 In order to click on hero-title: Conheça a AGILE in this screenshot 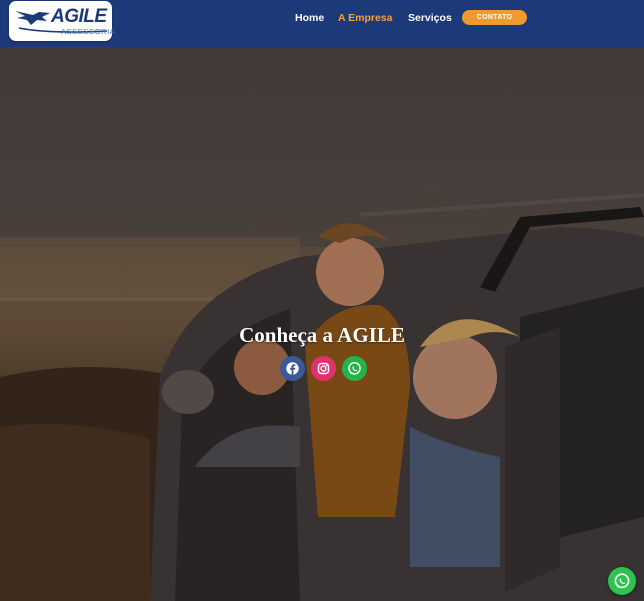, I will do `click(322, 335)`.